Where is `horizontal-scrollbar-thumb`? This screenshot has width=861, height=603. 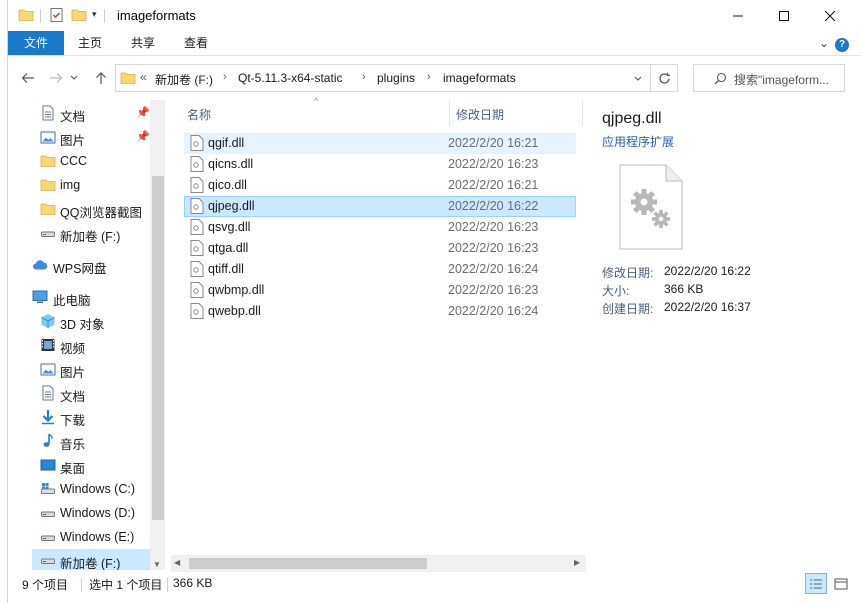
horizontal-scrollbar-thumb is located at coordinates (308, 563).